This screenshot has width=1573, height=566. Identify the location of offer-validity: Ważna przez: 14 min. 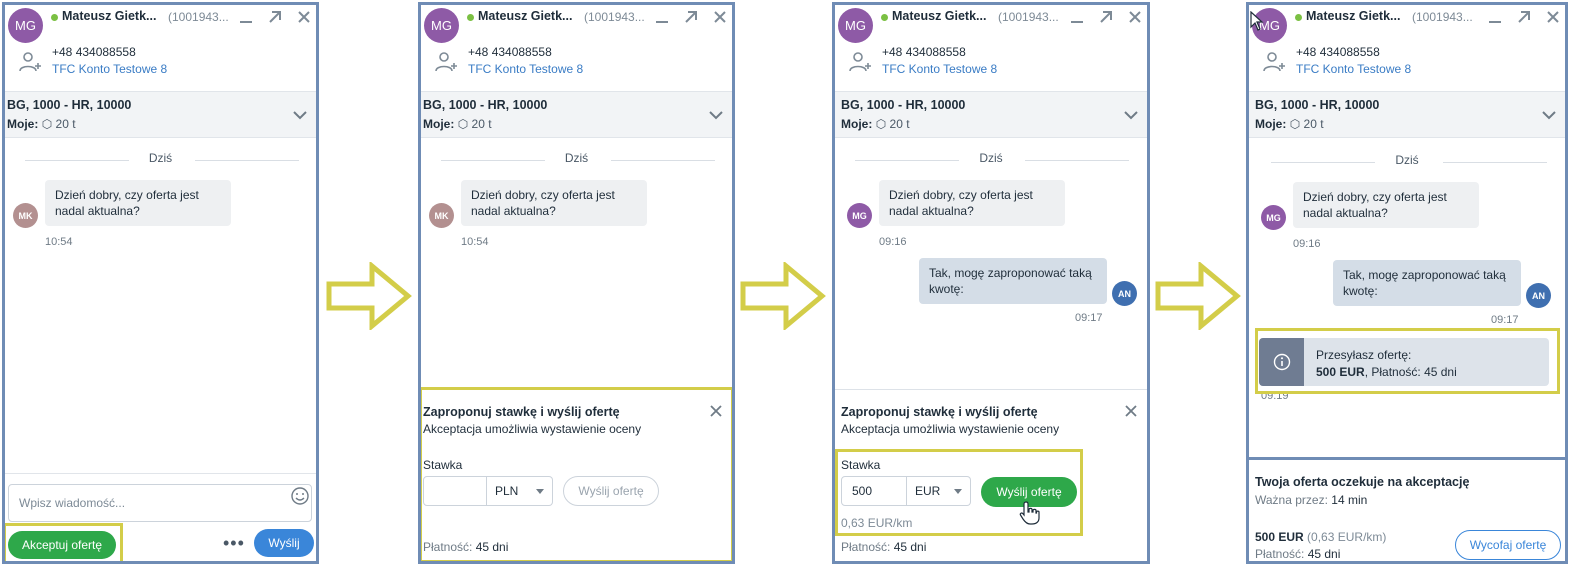
(1311, 500).